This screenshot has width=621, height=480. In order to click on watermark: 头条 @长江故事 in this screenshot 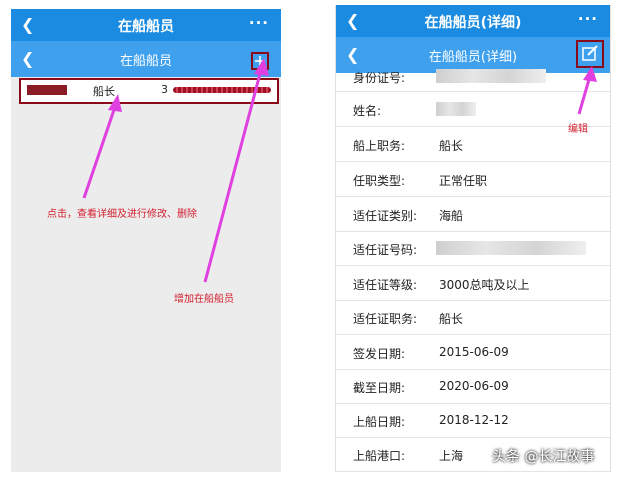, I will do `click(543, 457)`.